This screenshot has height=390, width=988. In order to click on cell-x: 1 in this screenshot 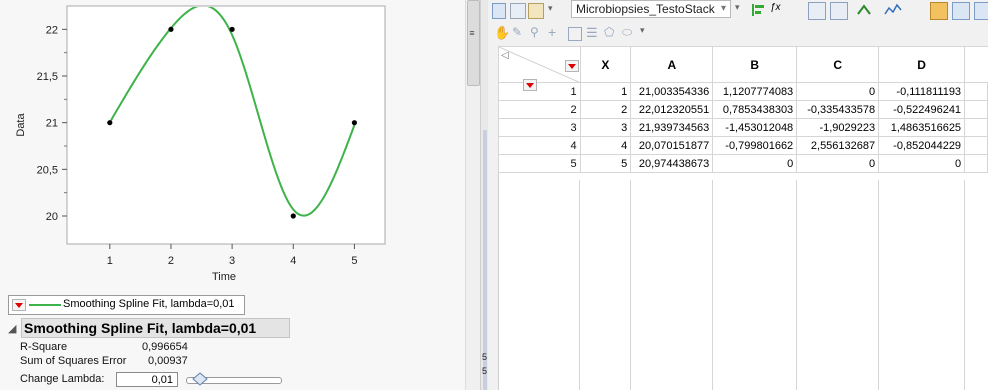, I will do `click(605, 91)`.